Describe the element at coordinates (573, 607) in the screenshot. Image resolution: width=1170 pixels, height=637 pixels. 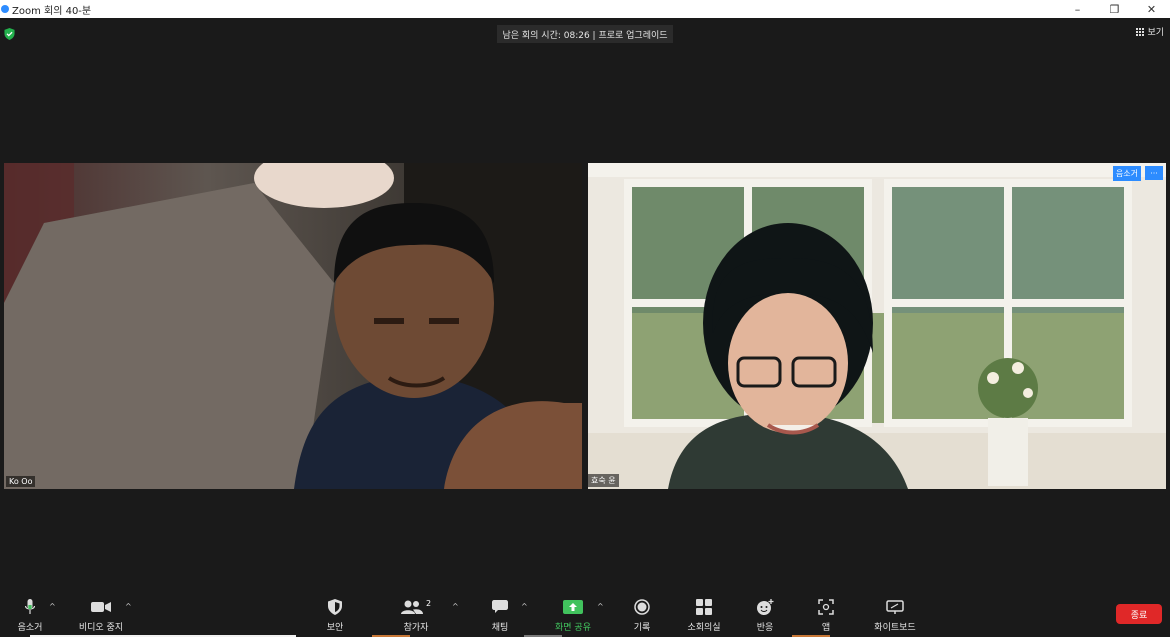
I see `share-screen-icon` at that location.